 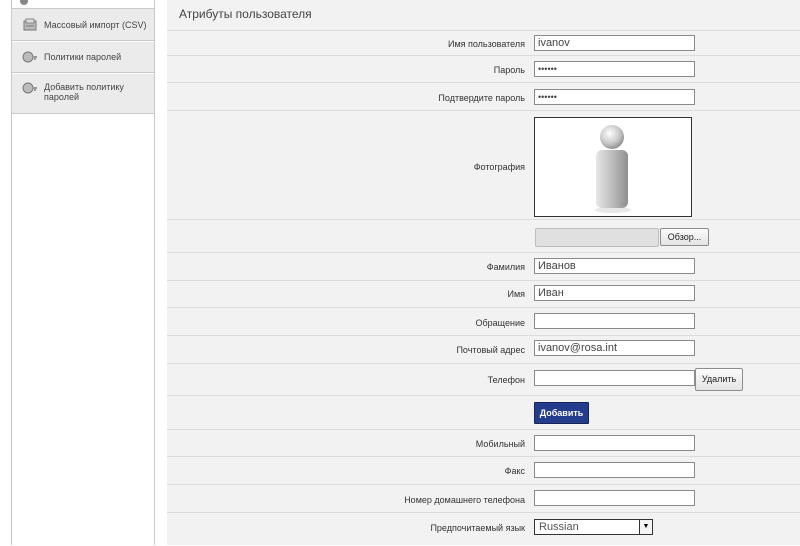 What do you see at coordinates (483, 470) in the screenshot?
I see `fax-row: Факс` at bounding box center [483, 470].